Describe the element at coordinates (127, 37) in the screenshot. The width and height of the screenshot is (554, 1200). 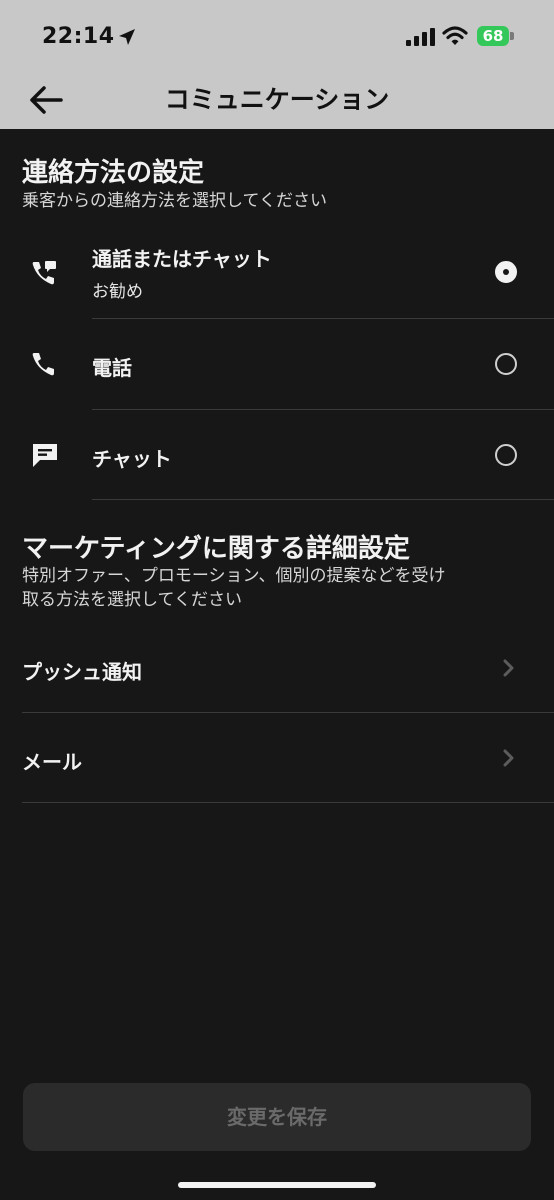
I see `location-arrow-icon` at that location.